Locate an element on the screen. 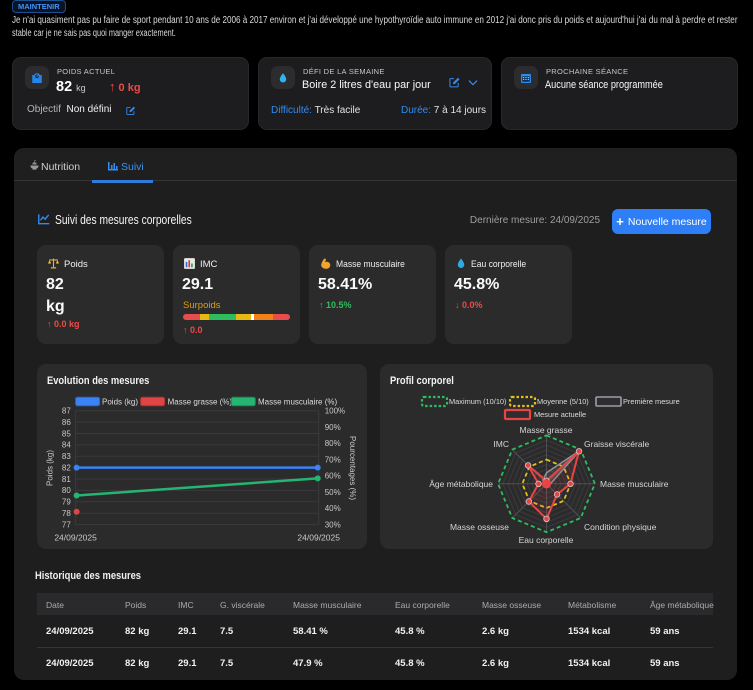 Image resolution: width=753 pixels, height=690 pixels. svg-text: Masse grasse is located at coordinates (546, 430).